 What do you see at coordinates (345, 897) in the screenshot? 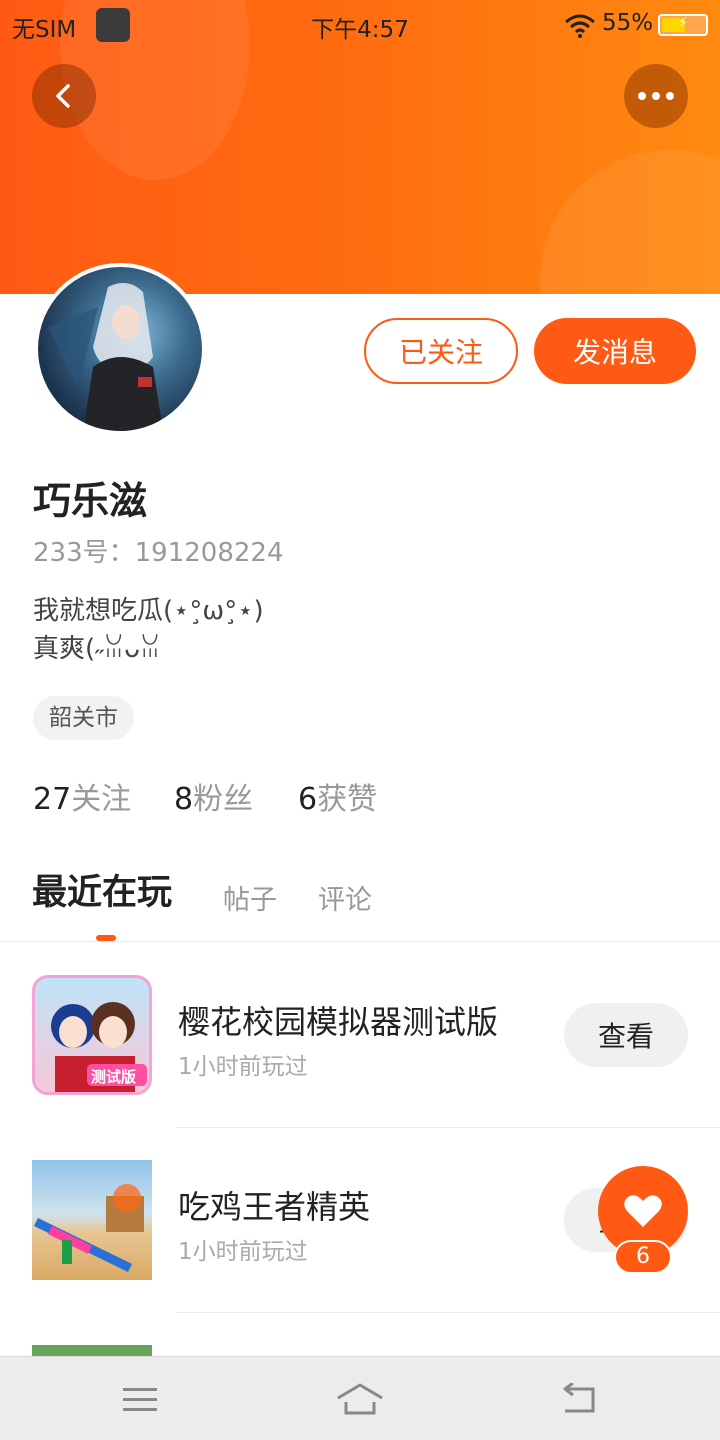
I see `tab-comments: 评论` at bounding box center [345, 897].